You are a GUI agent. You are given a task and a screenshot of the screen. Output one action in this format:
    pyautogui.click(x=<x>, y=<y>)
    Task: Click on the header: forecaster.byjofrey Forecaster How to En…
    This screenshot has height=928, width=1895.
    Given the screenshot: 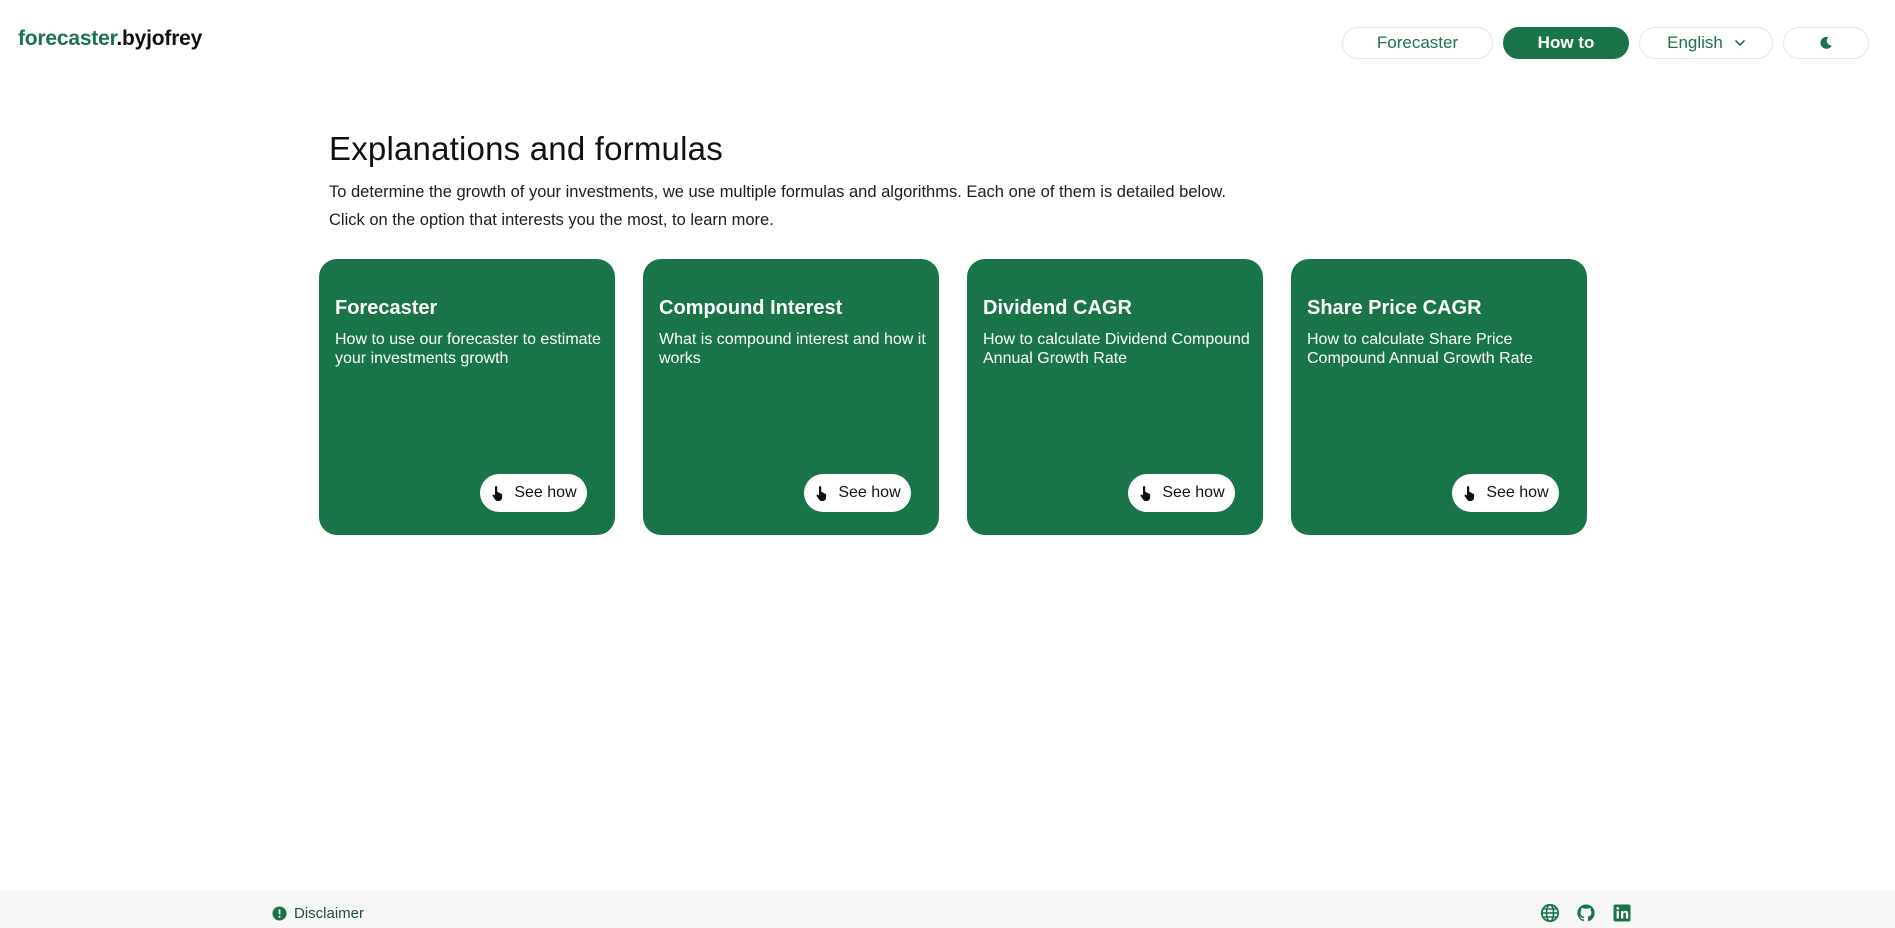 What is the action you would take?
    pyautogui.click(x=947, y=42)
    